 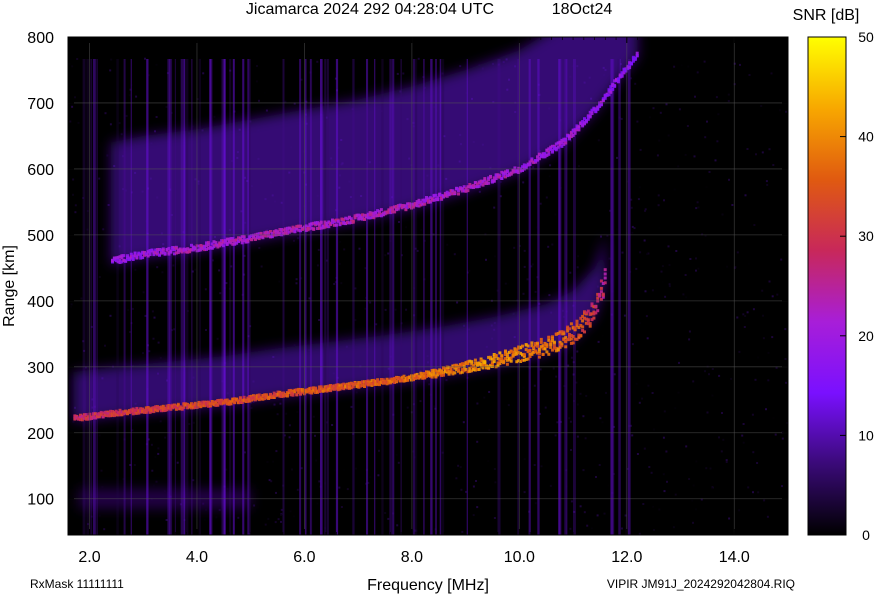 I want to click on colorbar, so click(x=827, y=286).